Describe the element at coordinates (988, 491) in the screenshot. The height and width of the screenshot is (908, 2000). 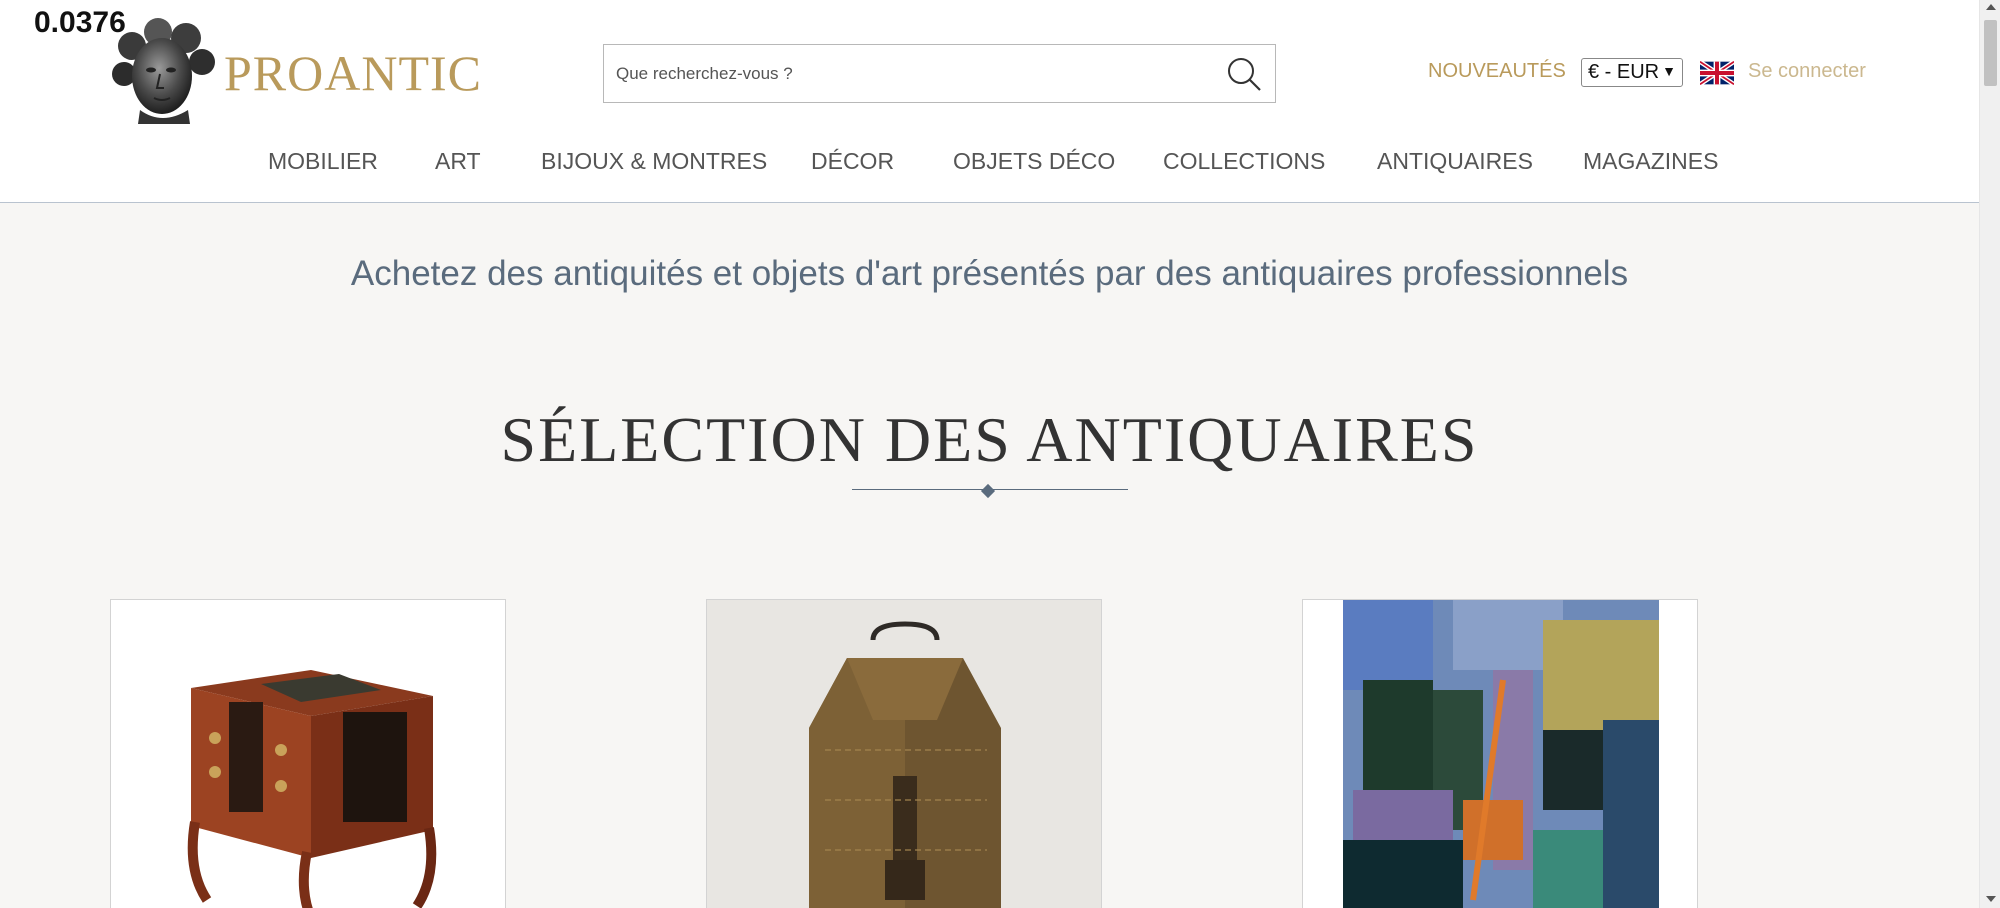
I see `title-diamond` at that location.